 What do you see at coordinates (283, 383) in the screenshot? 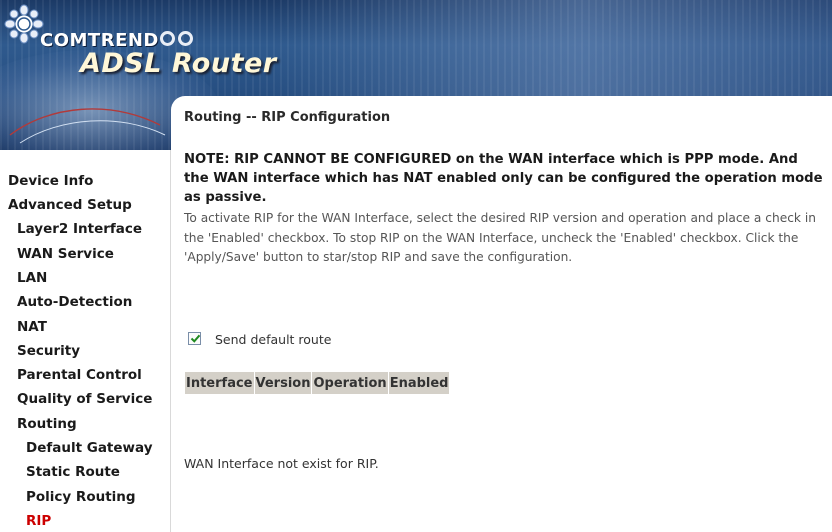
I see `column-header-version: Version` at bounding box center [283, 383].